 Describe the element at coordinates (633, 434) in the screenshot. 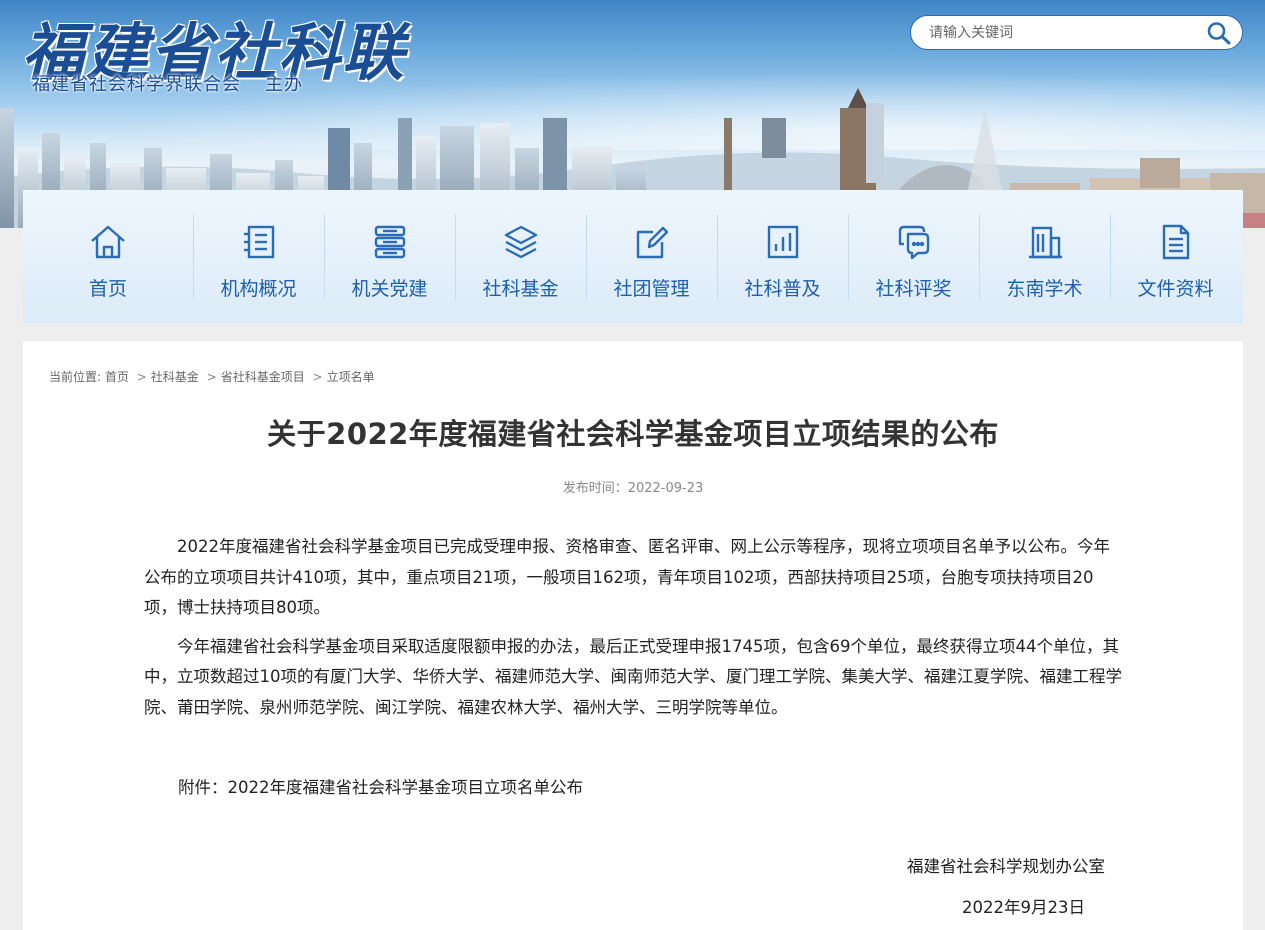

I see `article-title: 关于2022年度福建省社会科学基金项目立项结果的公布` at that location.